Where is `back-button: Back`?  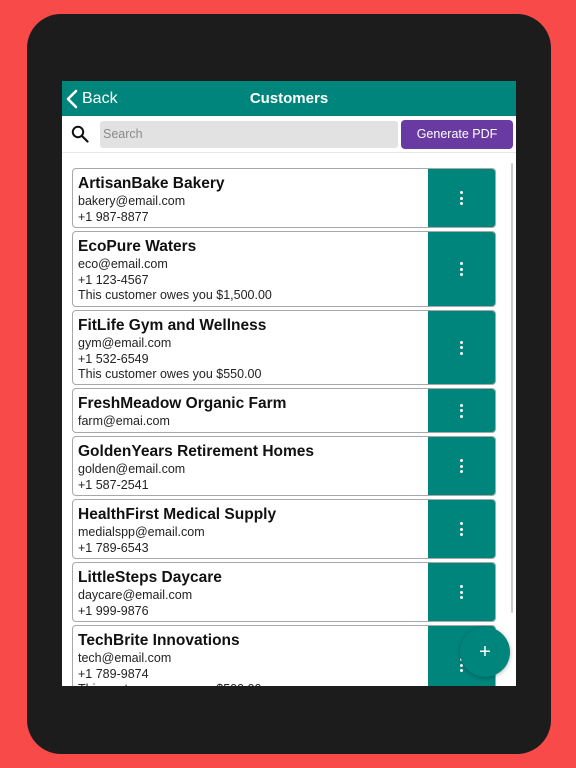
back-button: Back is located at coordinates (92, 98).